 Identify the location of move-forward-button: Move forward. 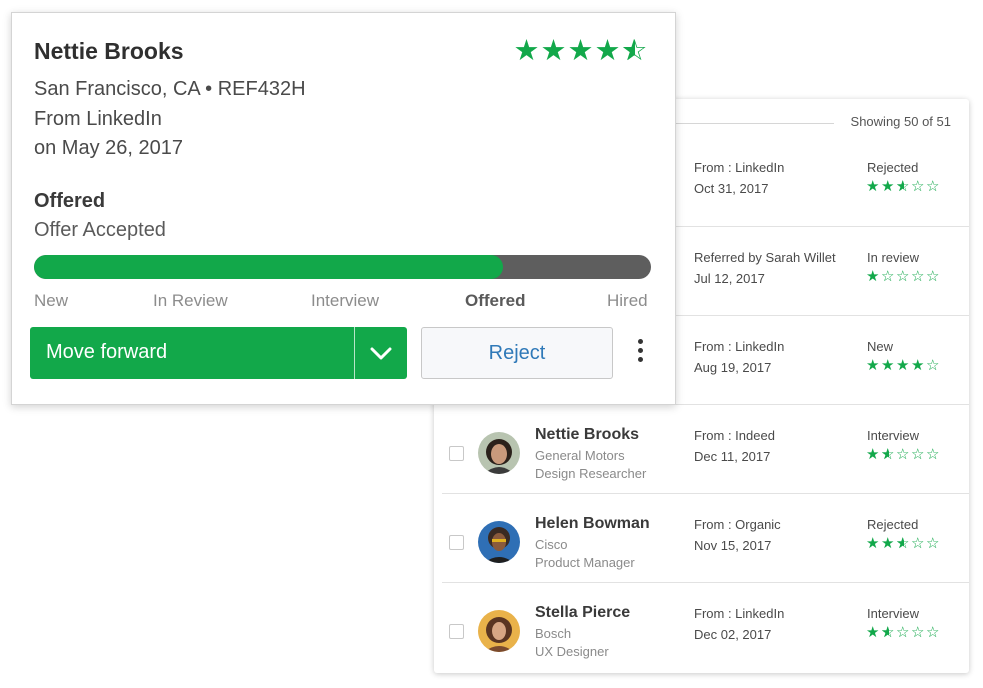
(218, 353).